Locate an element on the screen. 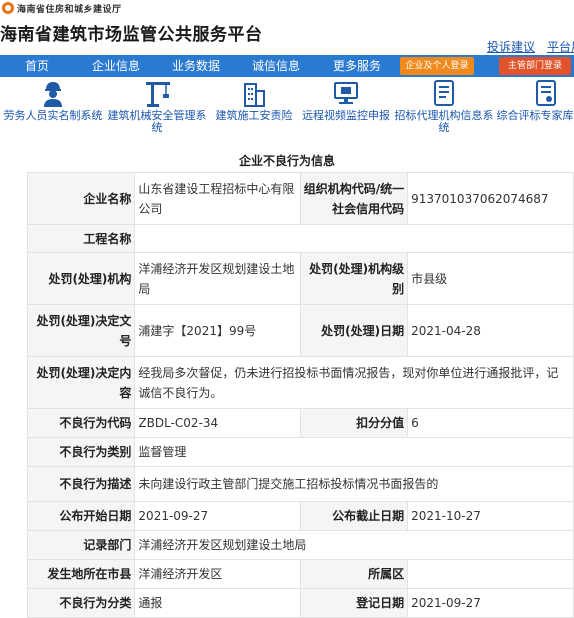  shortcut-tender-agency: 招标代理机构信息系统 is located at coordinates (444, 106).